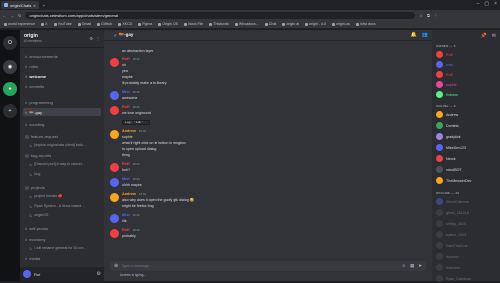  What do you see at coordinates (10, 89) in the screenshot?
I see `server-icon: ●` at bounding box center [10, 89].